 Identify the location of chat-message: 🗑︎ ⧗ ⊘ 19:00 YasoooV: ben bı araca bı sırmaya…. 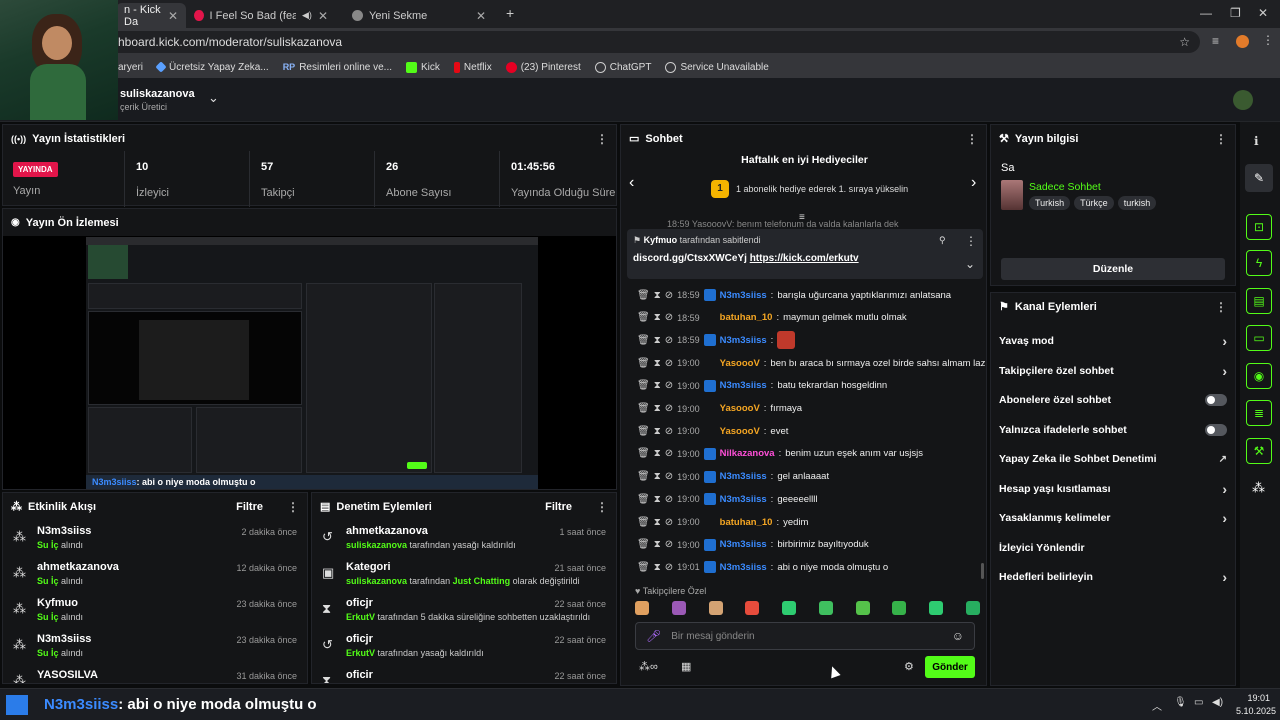
(811, 363).